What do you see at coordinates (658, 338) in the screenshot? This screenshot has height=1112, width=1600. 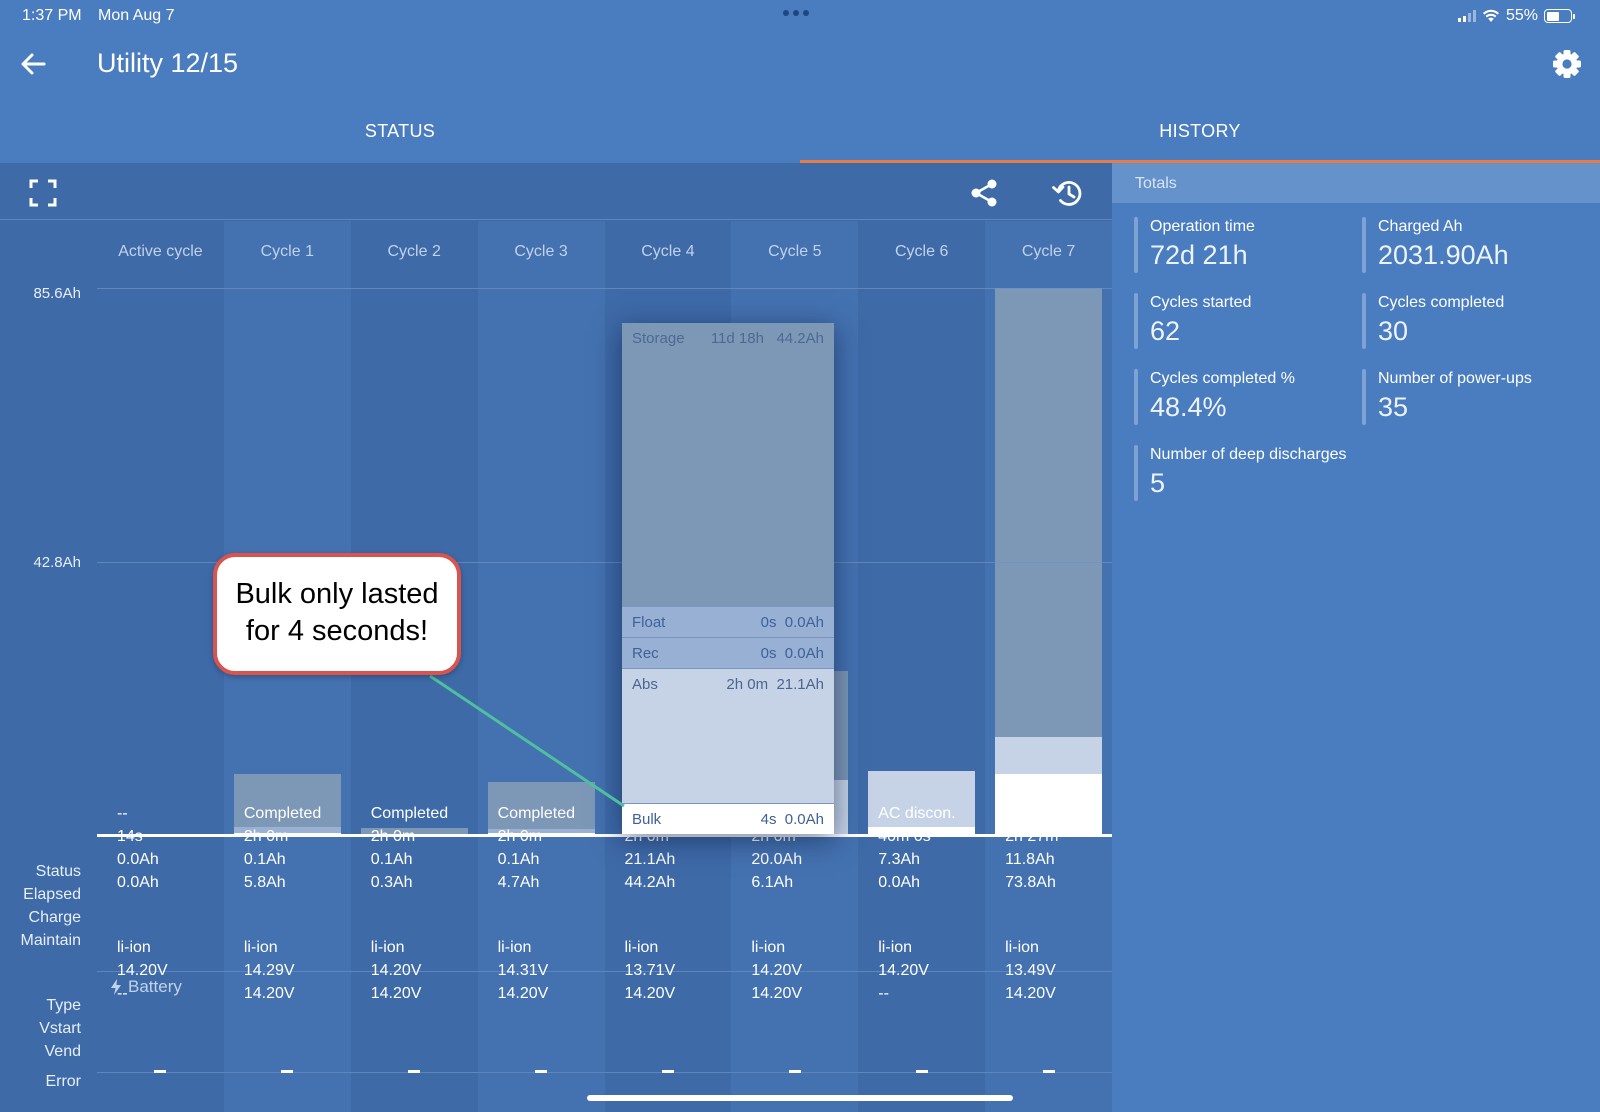 I see `popup-storage-label: Storage` at bounding box center [658, 338].